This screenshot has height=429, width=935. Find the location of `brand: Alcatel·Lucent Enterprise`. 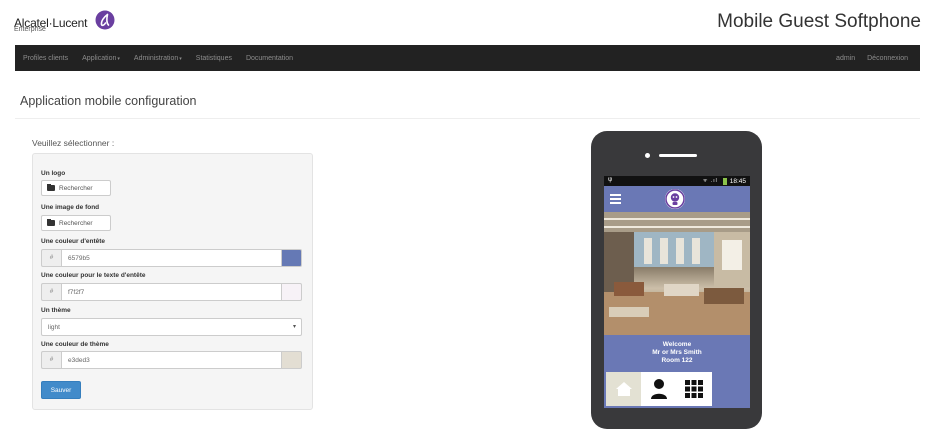

brand: Alcatel·Lucent Enterprise is located at coordinates (64, 22).